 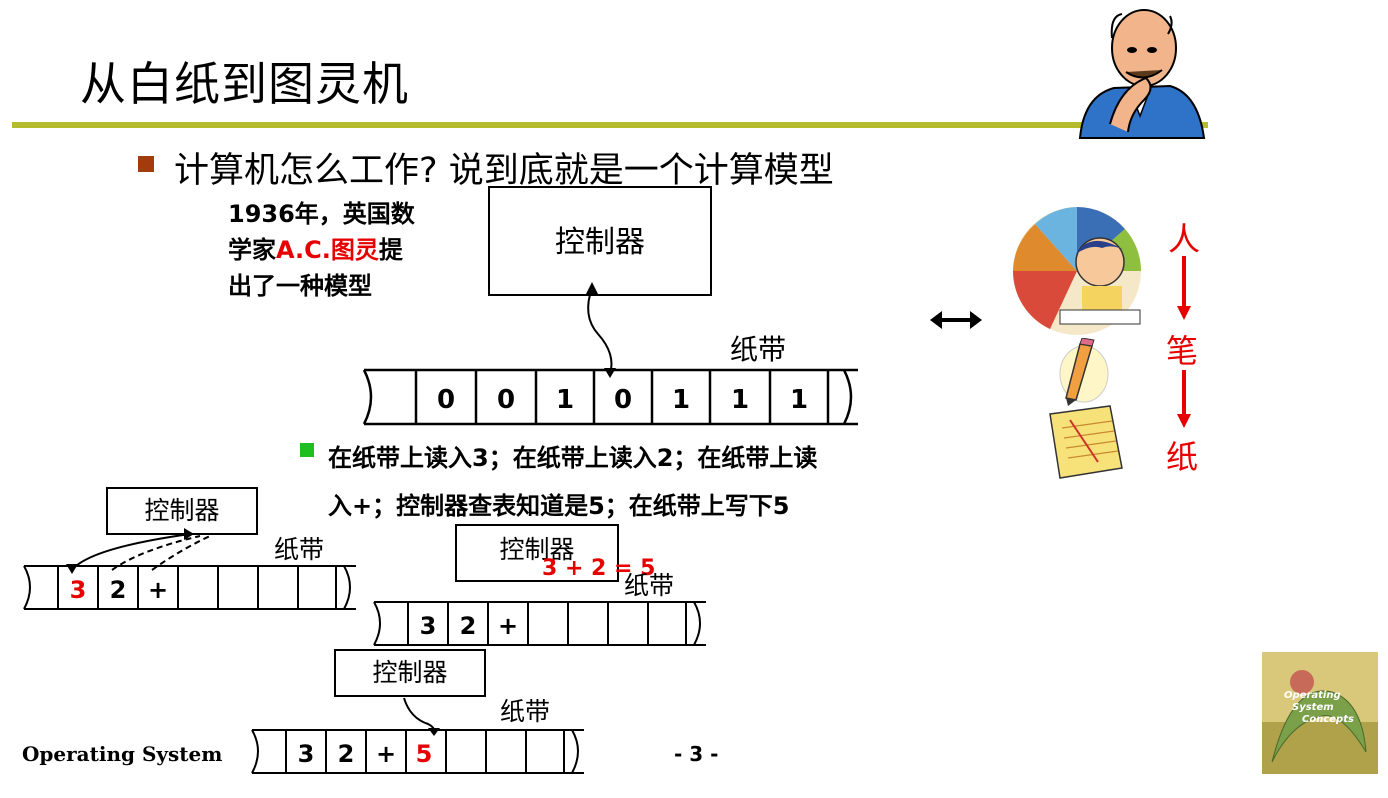 I want to click on svg-text: System, so click(x=1313, y=707).